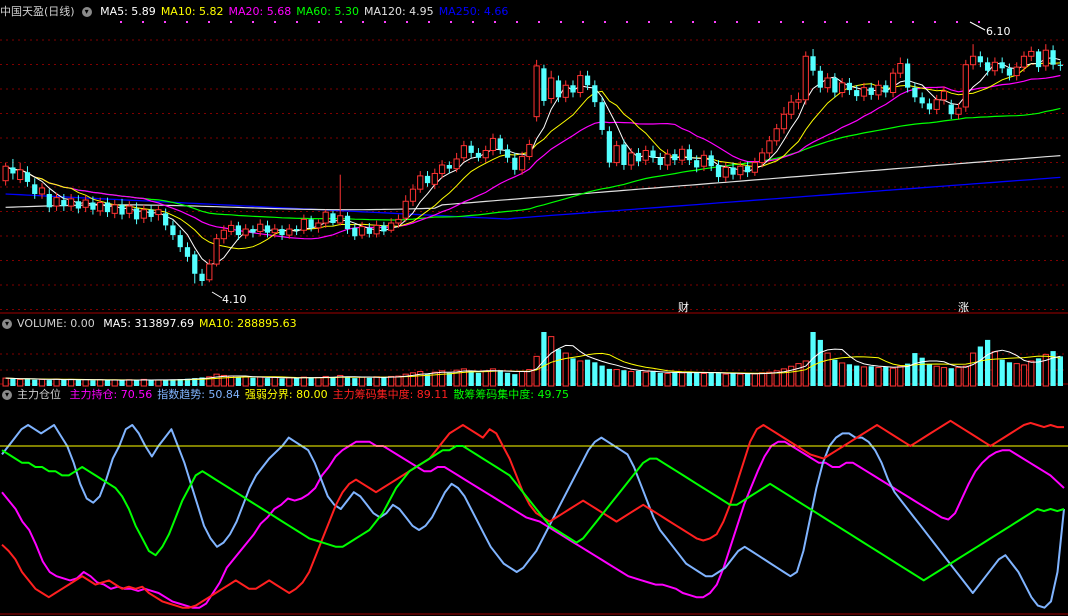 The image size is (1068, 616). Describe the element at coordinates (128, 11) in the screenshot. I see `price-legend-item: MA5: 5.89` at that location.